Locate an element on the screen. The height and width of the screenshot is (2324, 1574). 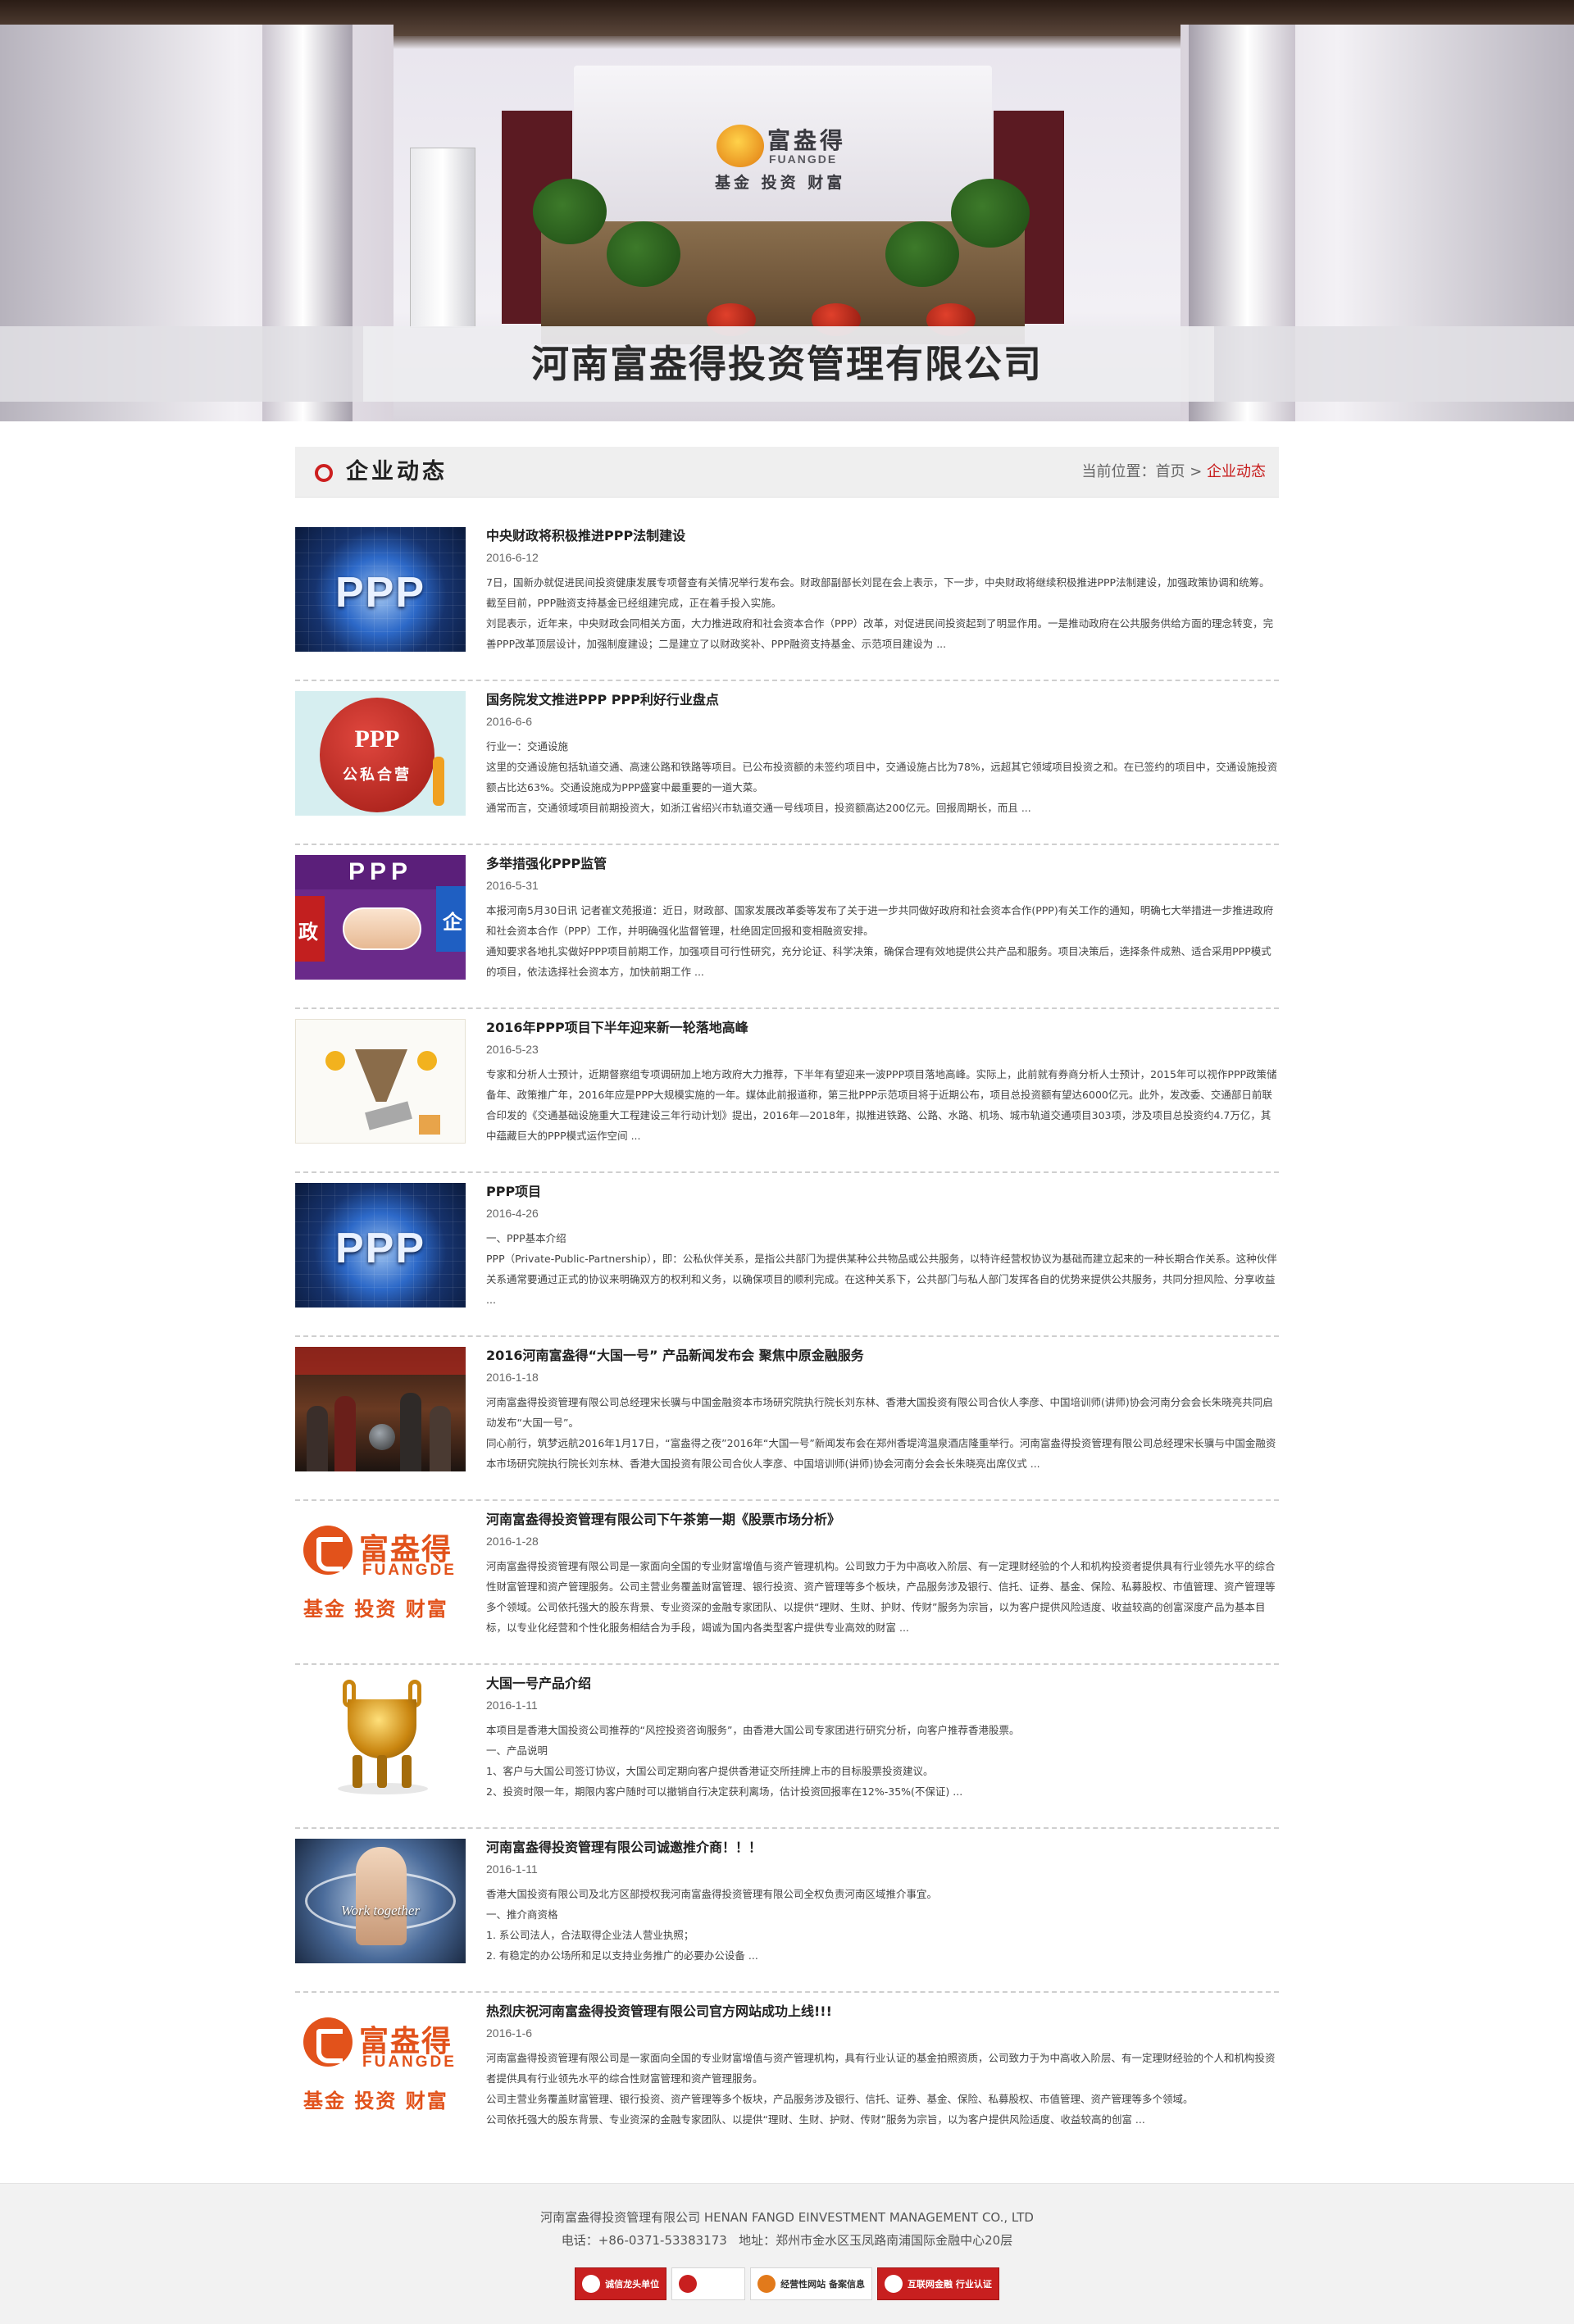
company-title: 河南富盎得投资管理有限公司 is located at coordinates (787, 364).